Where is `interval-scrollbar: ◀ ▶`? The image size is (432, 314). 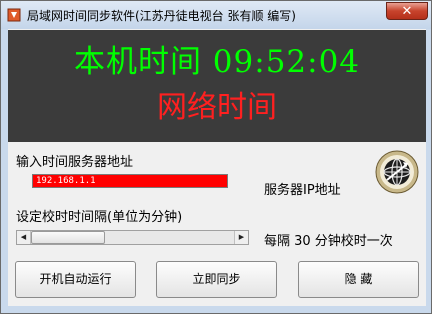
interval-scrollbar: ◀ ▶ is located at coordinates (132, 237).